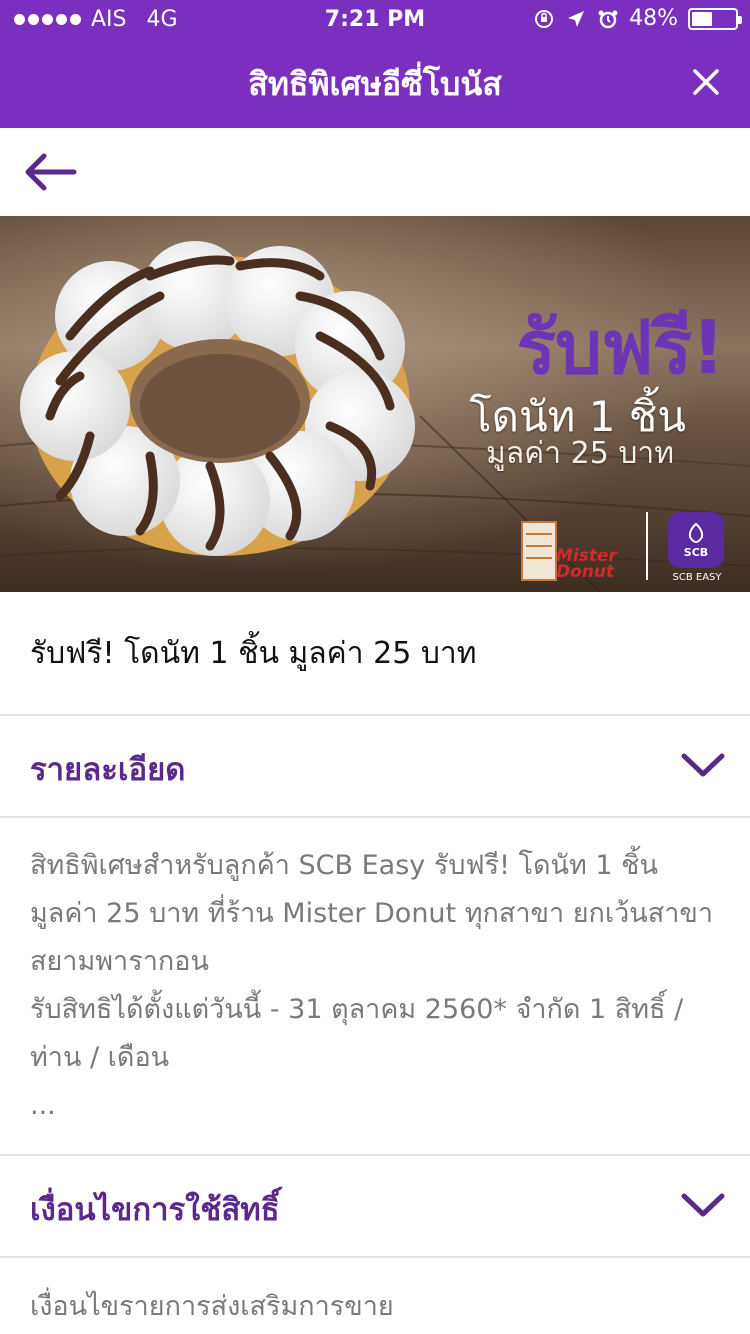 Image resolution: width=750 pixels, height=1334 pixels. Describe the element at coordinates (715, 18) in the screenshot. I see `battery-icon` at that location.